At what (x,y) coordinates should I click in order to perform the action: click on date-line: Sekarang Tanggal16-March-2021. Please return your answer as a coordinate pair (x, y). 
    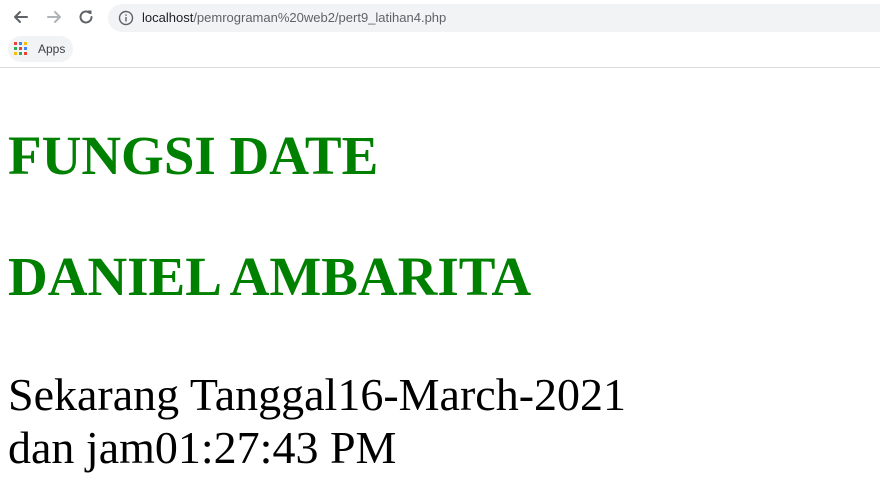
    Looking at the image, I should click on (317, 395).